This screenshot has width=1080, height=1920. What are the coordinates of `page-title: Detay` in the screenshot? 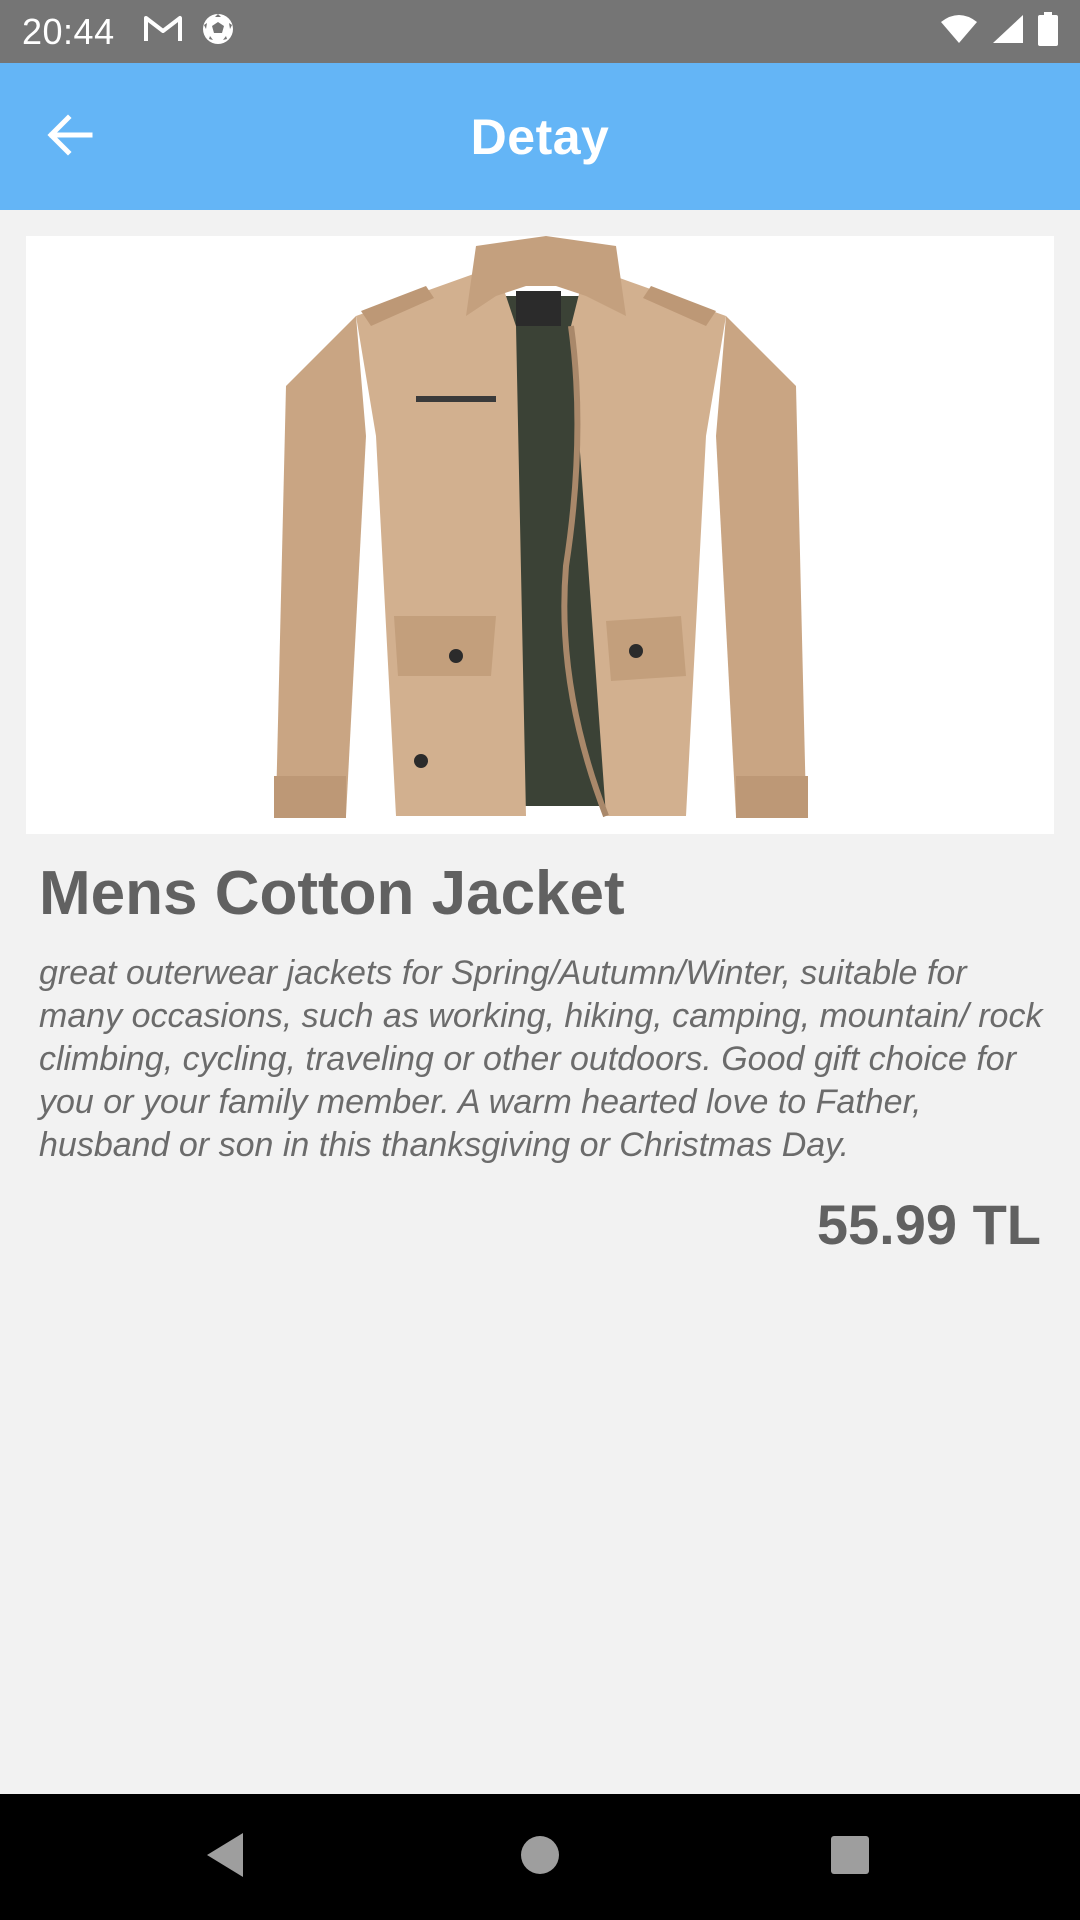 It's located at (540, 136).